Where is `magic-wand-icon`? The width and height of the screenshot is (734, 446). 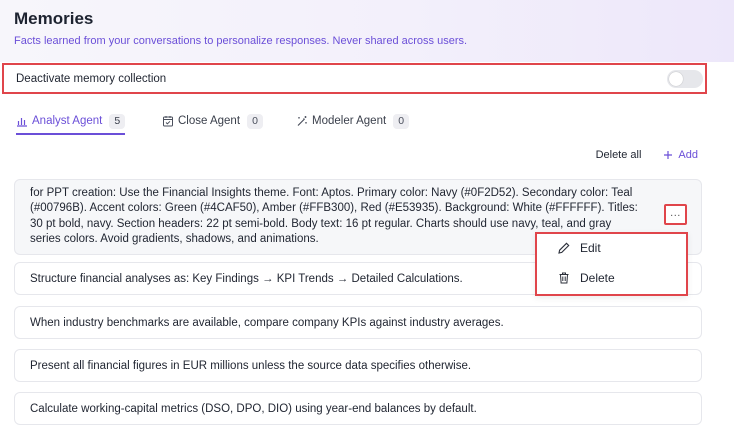
magic-wand-icon is located at coordinates (302, 121).